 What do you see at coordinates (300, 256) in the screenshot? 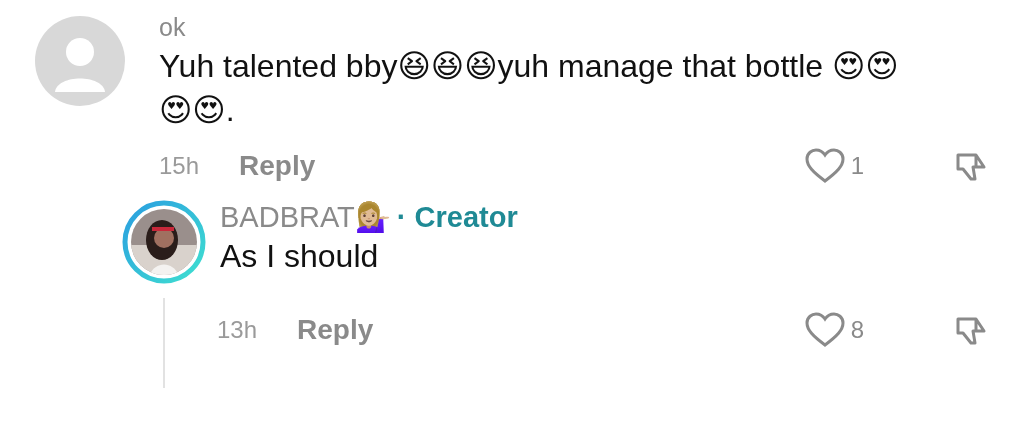
I see `reply-text: As I should` at bounding box center [300, 256].